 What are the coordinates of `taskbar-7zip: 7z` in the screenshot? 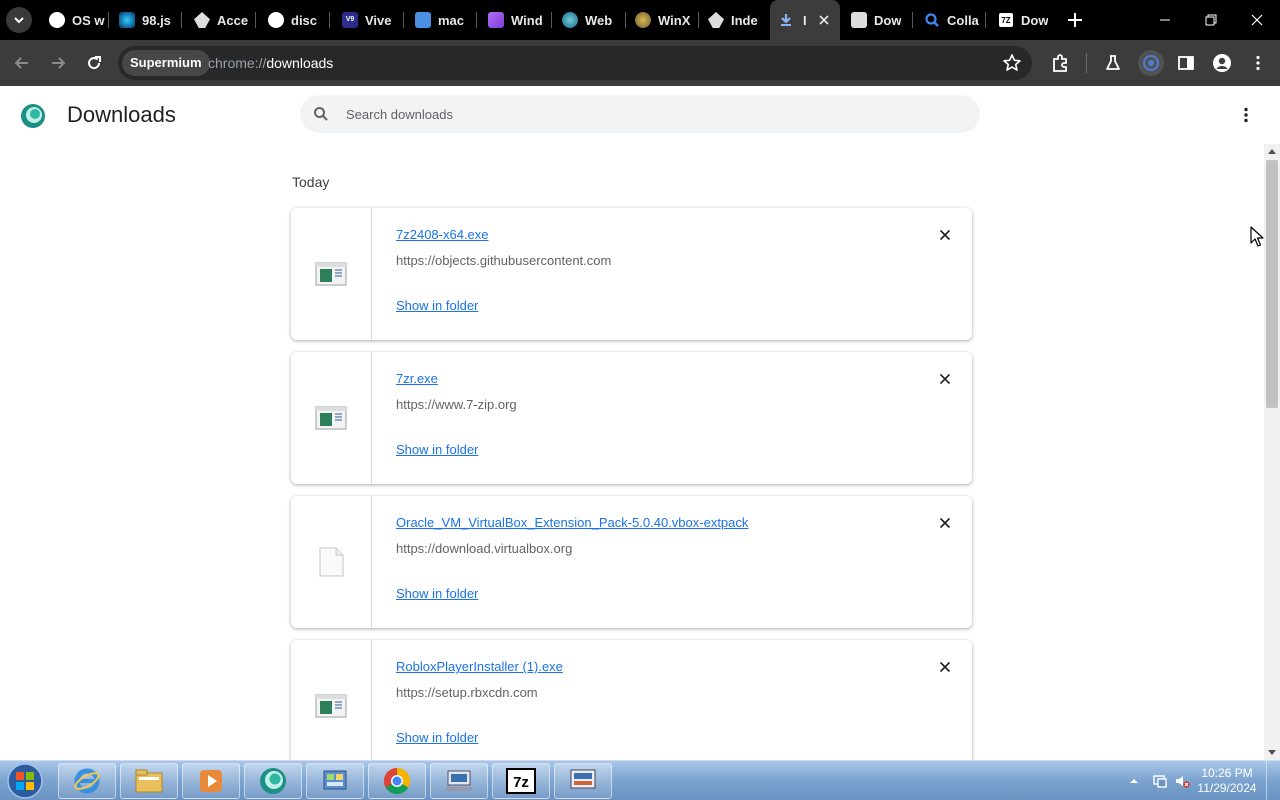 It's located at (521, 781).